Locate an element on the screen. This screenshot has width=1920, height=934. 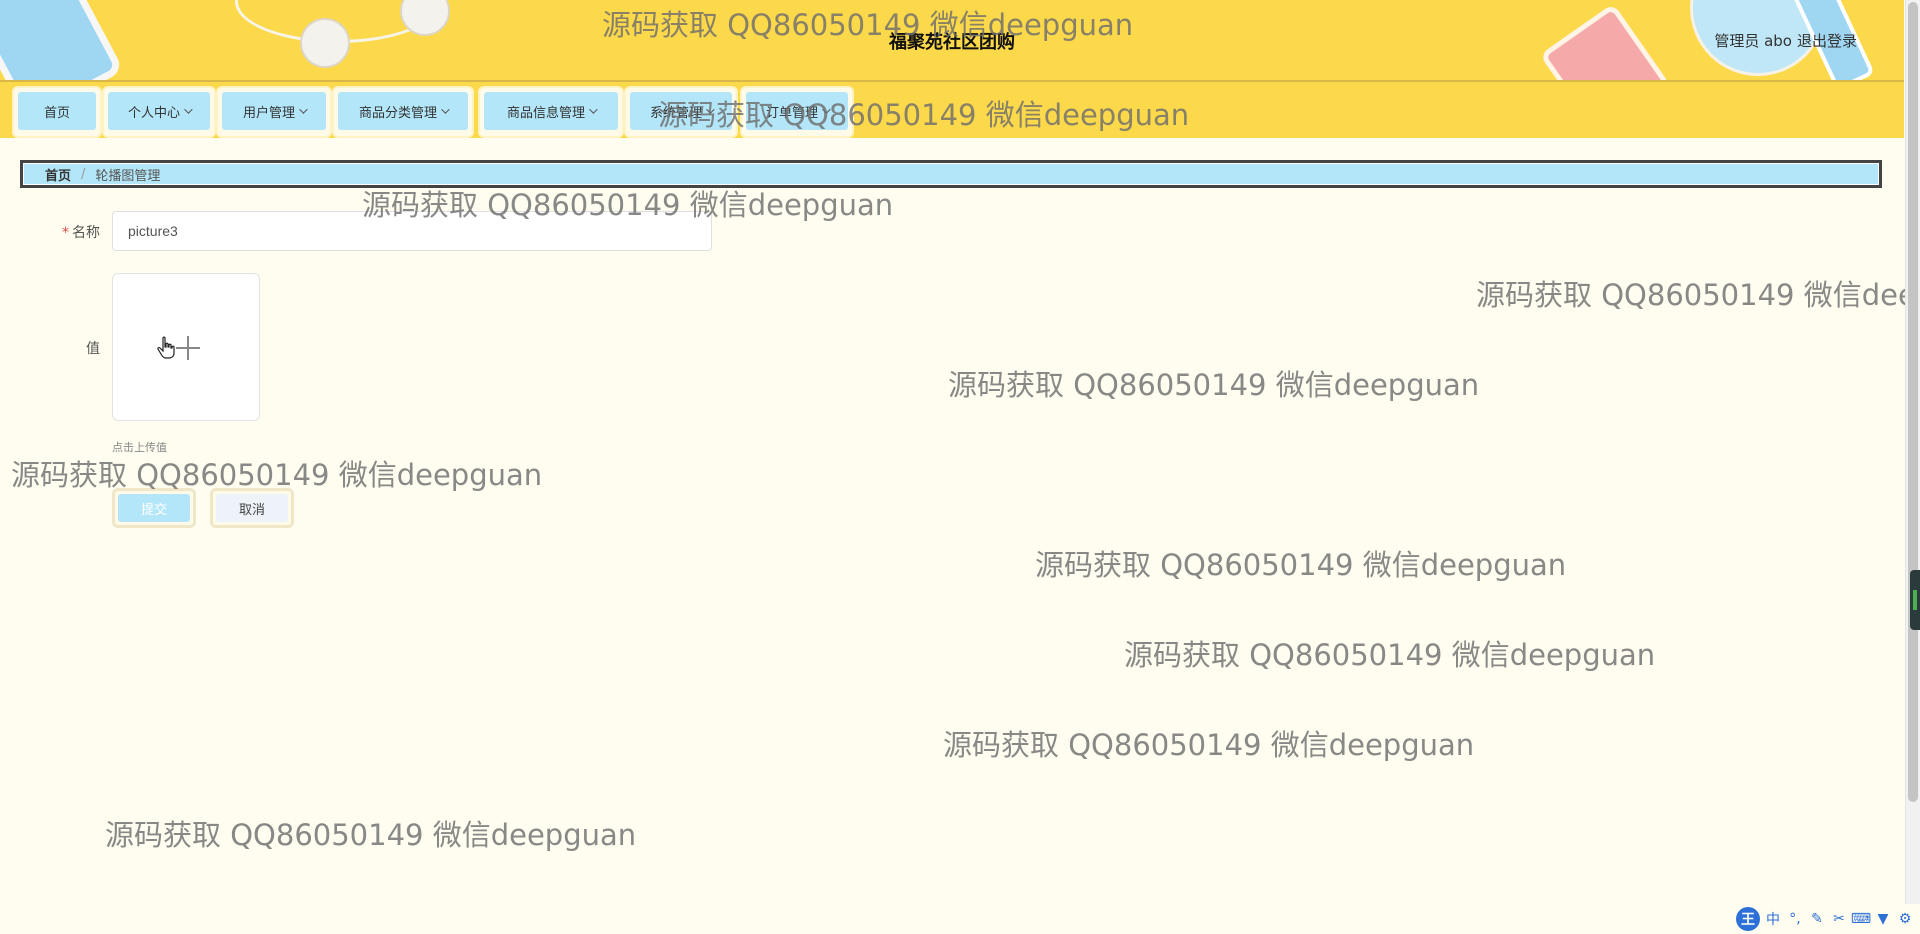
shirt-icon: ▼ is located at coordinates (1883, 919).